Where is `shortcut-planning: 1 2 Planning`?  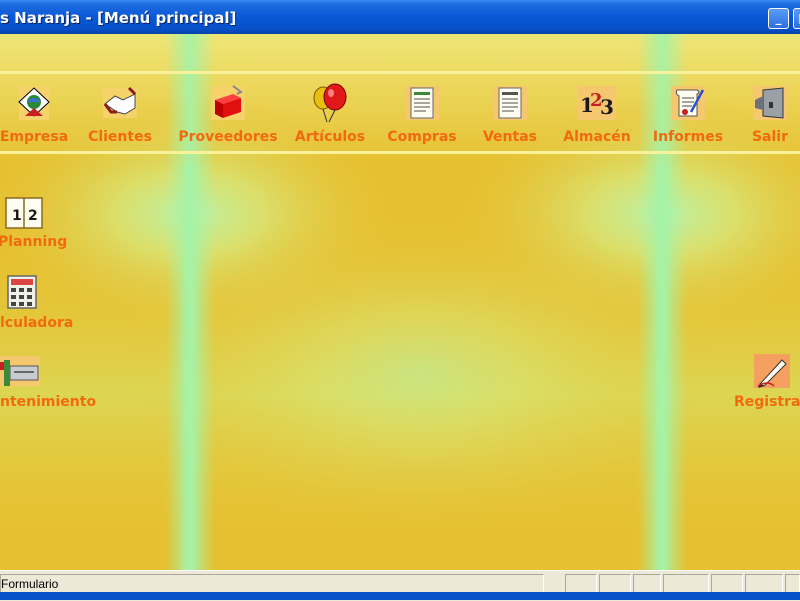
shortcut-planning: 1 2 Planning is located at coordinates (35, 226).